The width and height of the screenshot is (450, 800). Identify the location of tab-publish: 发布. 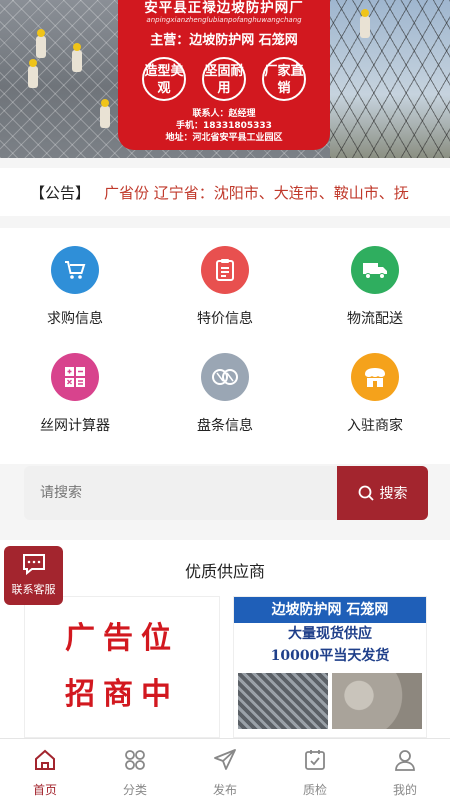
(225, 769).